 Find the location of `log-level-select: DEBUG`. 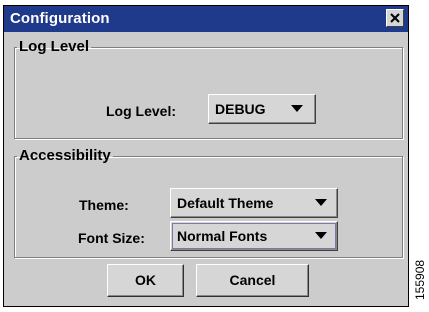

log-level-select: DEBUG is located at coordinates (262, 109).